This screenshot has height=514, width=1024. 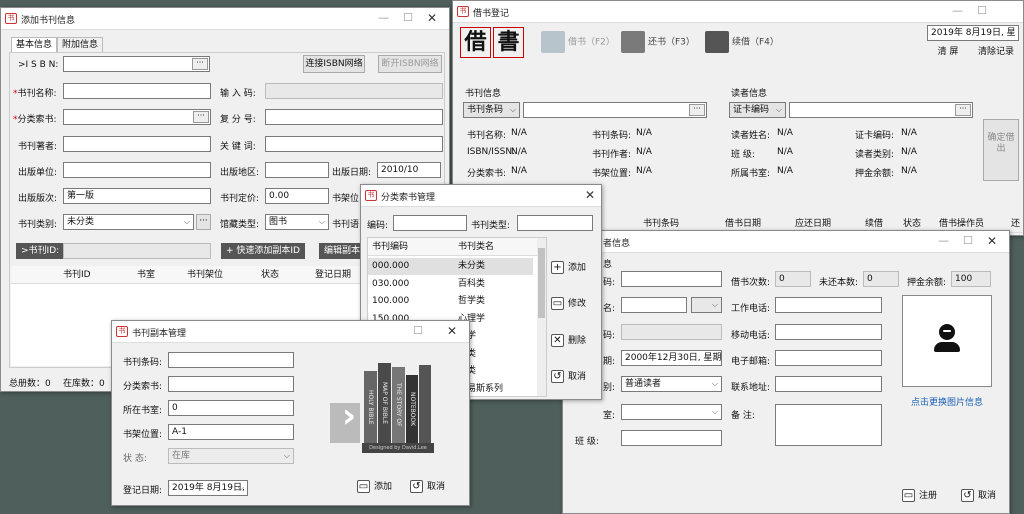 I want to click on quick-add-copy-button: + 快速添加副本ID, so click(x=263, y=251).